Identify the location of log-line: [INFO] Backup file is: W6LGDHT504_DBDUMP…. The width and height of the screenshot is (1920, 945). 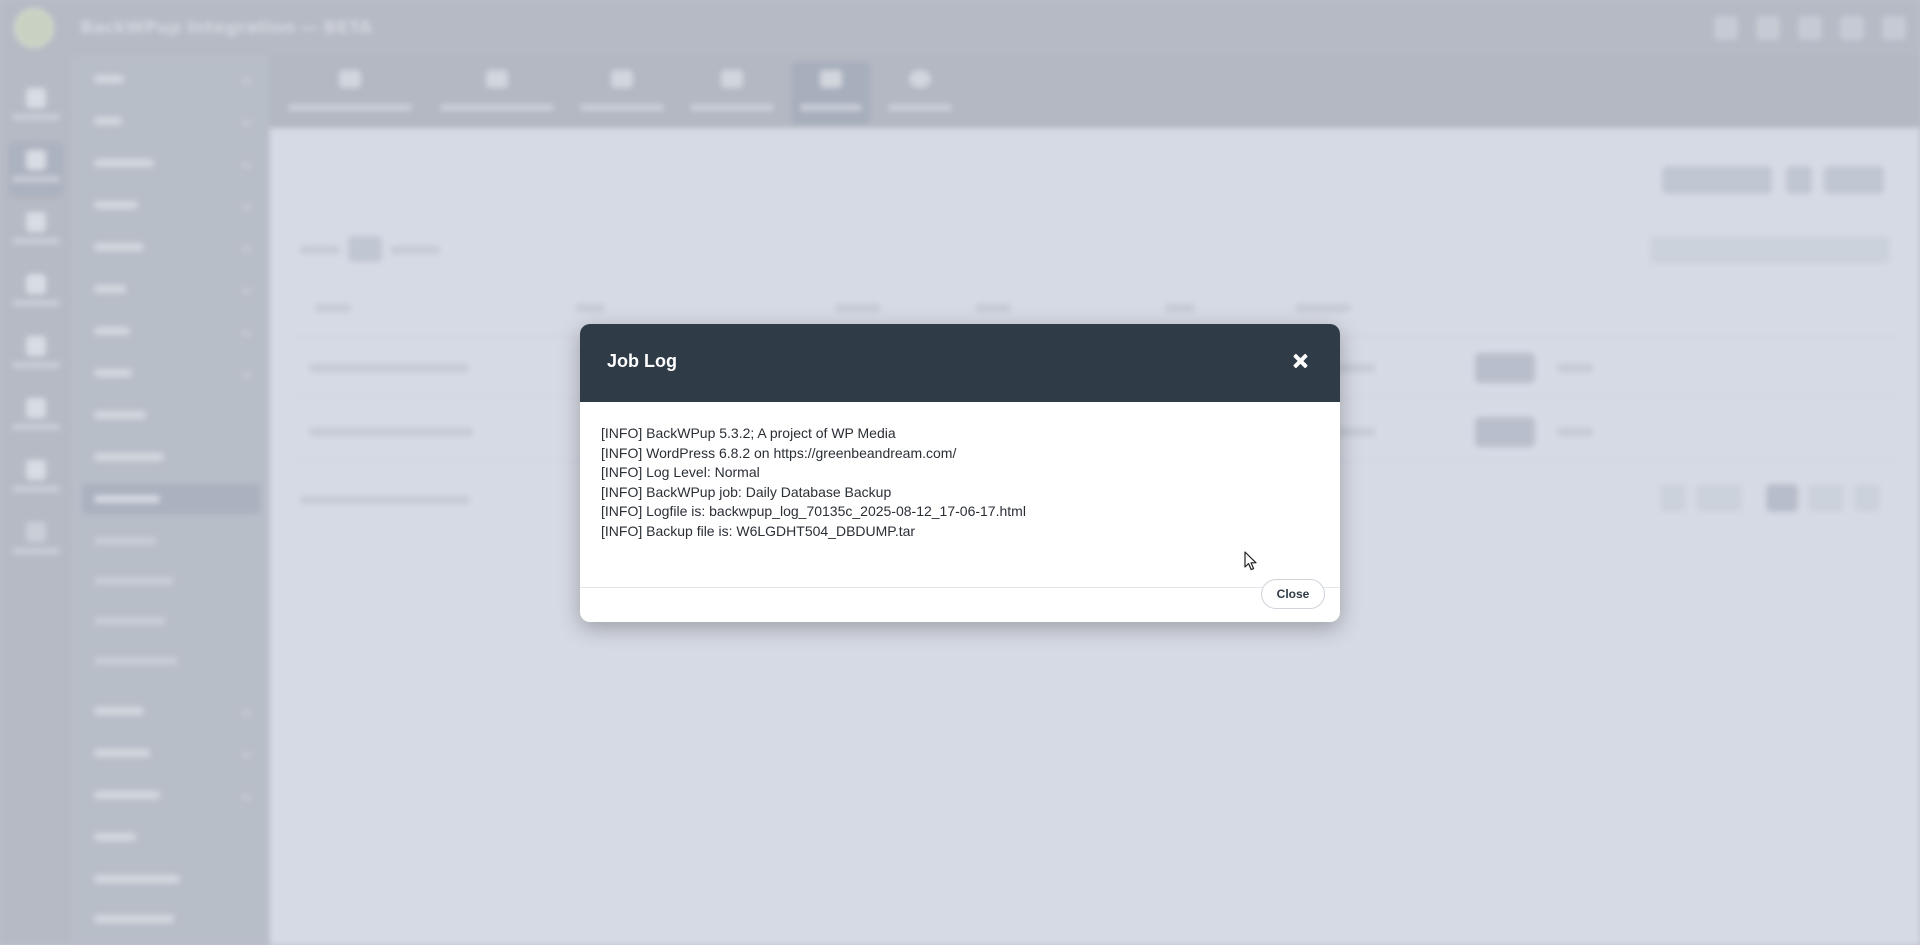
(758, 530).